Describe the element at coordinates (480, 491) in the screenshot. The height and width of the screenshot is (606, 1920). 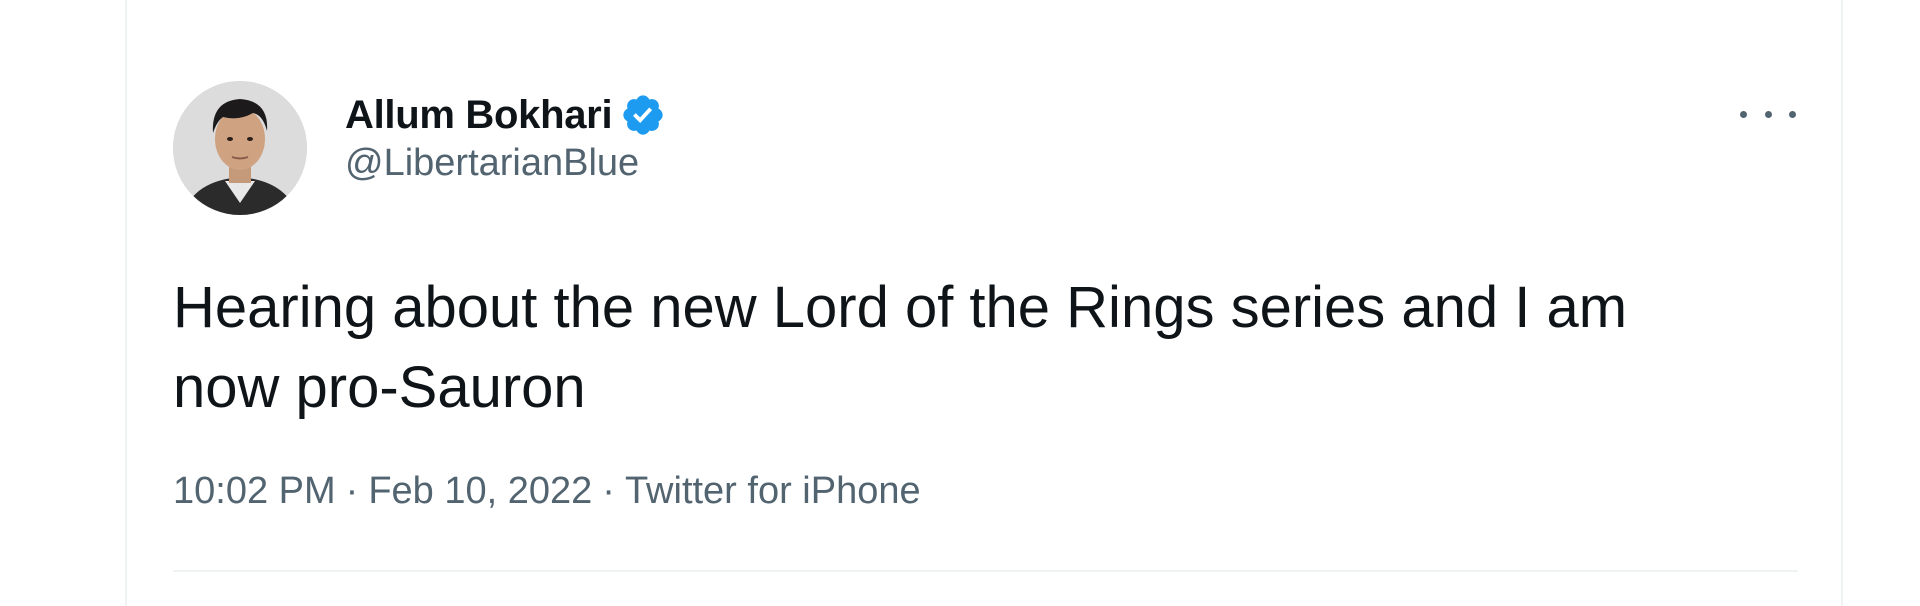
I see `tweet-date: Feb 10, 2022` at that location.